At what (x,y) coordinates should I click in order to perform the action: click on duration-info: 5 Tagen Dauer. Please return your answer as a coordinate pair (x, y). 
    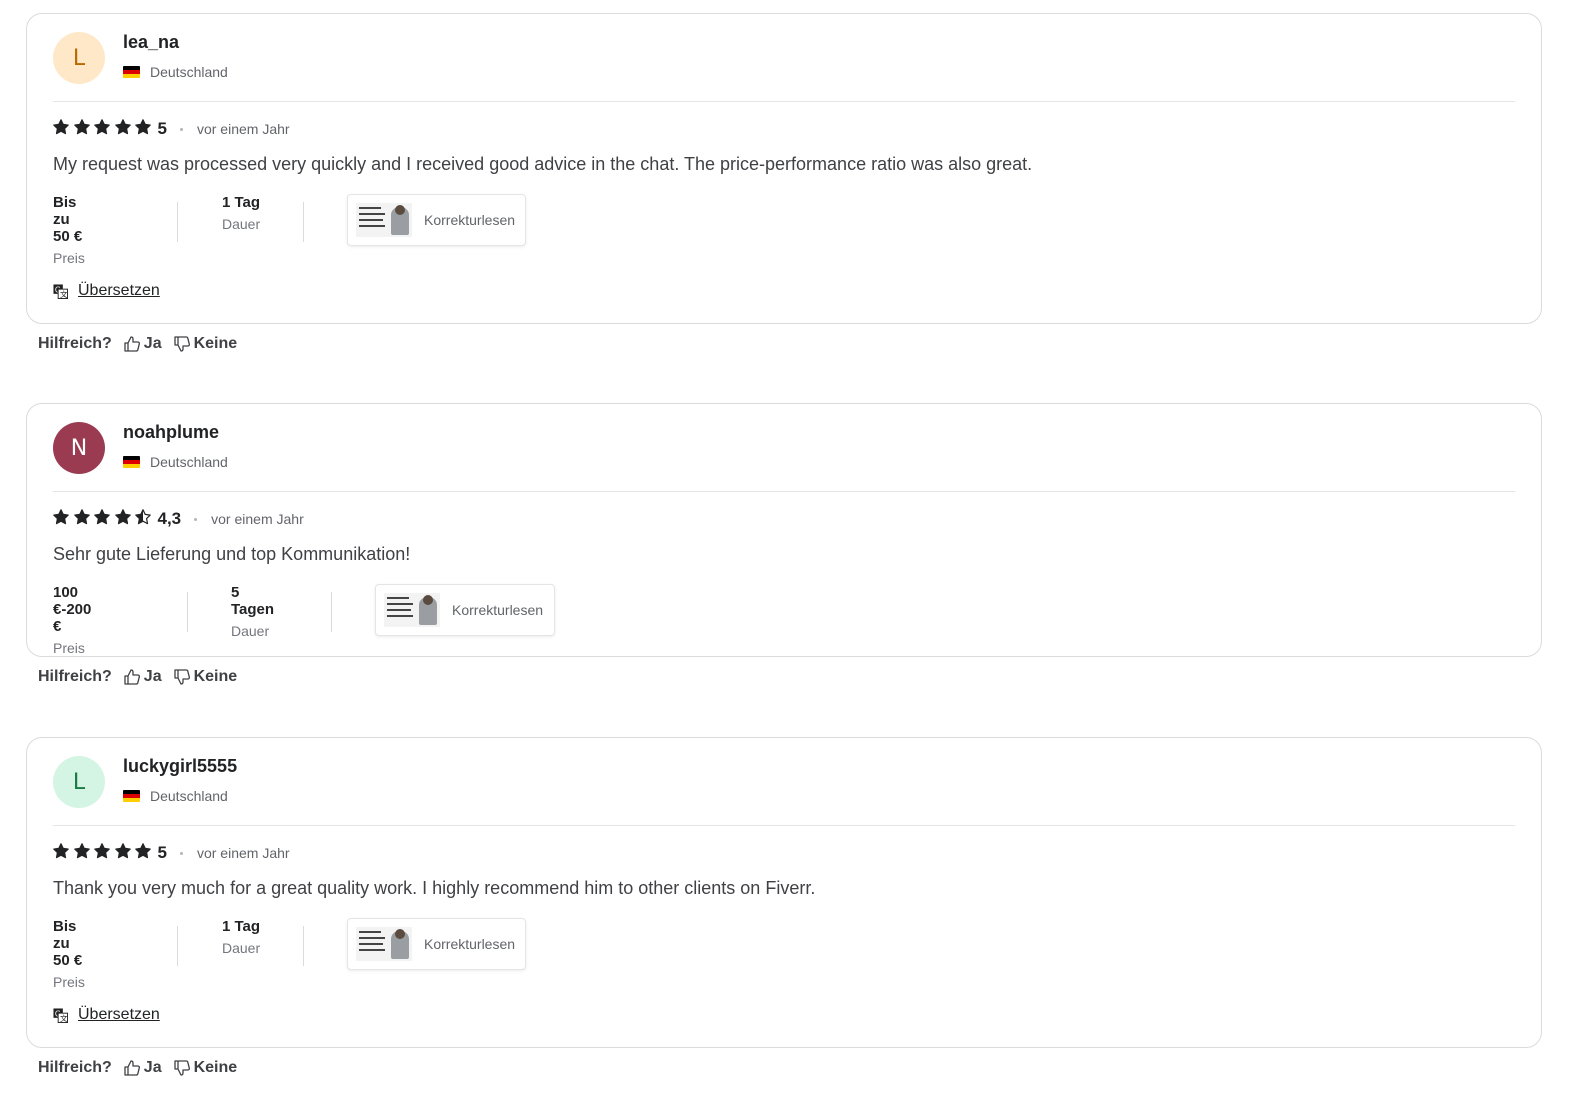
    Looking at the image, I should click on (252, 611).